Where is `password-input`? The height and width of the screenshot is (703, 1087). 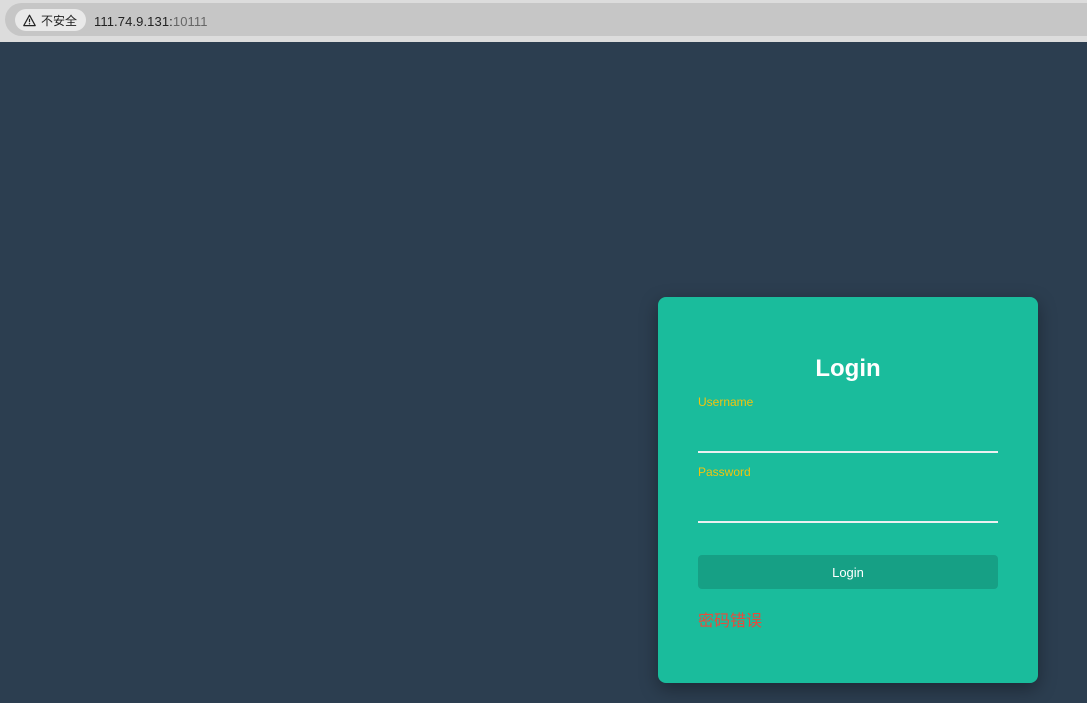
password-input is located at coordinates (848, 509).